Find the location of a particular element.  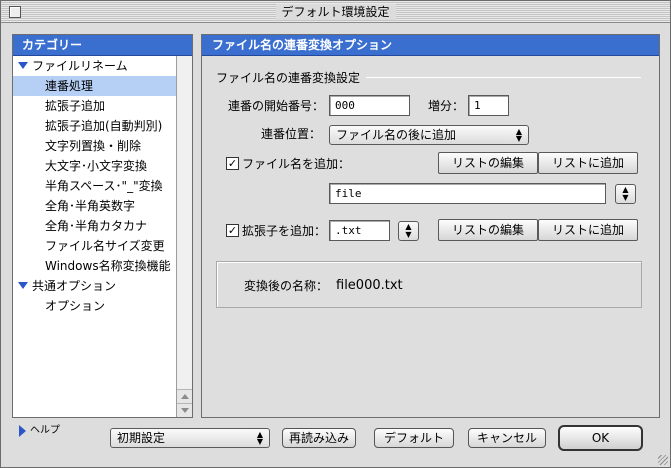

preset-popup-value: 初期設定 is located at coordinates (141, 438).